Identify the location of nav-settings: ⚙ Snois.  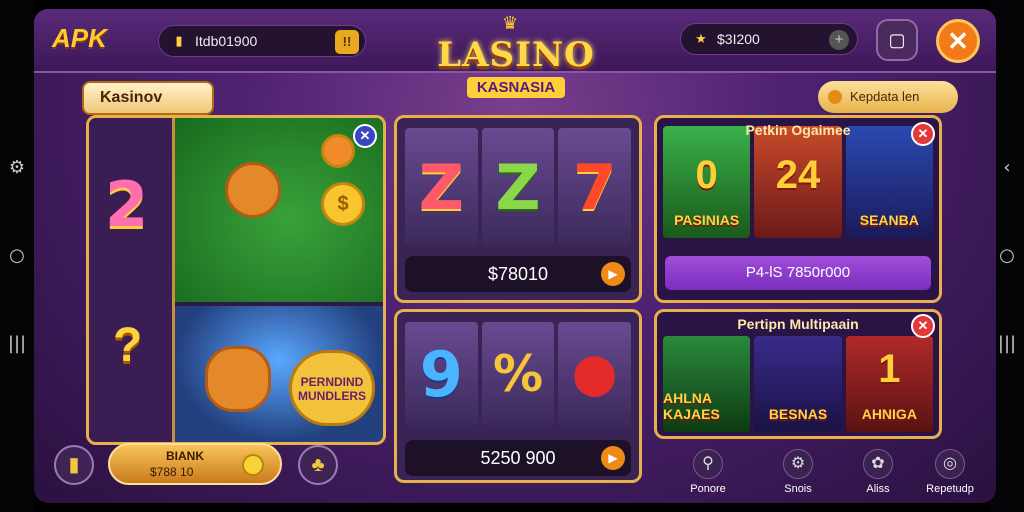
(798, 472).